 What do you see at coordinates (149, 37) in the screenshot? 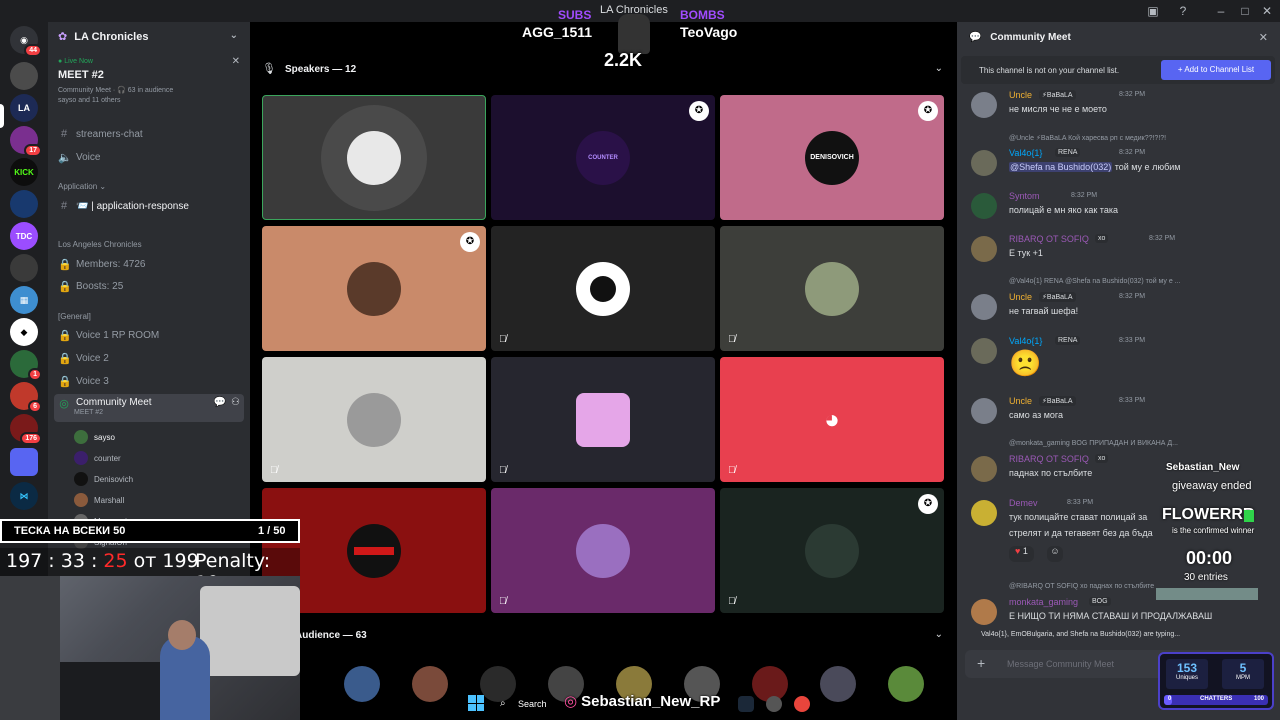
I see `server-header: ✿ LA Chronicles ⌄` at bounding box center [149, 37].